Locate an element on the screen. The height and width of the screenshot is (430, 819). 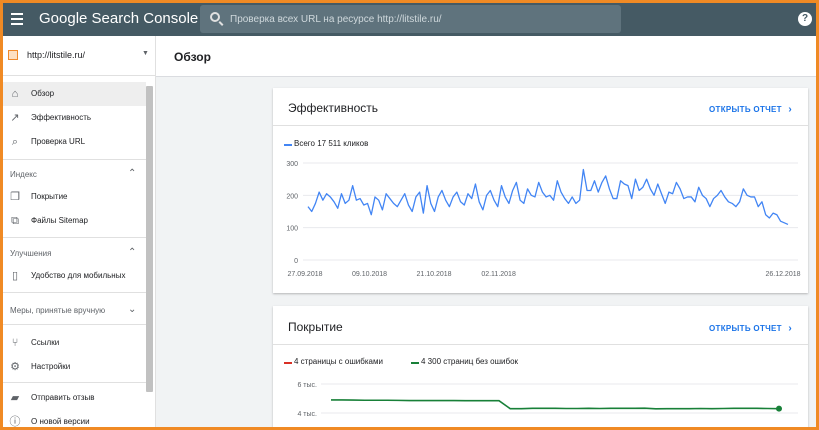
sidebar-item-about: ⓘ О новой версии is located at coordinates (74, 418).